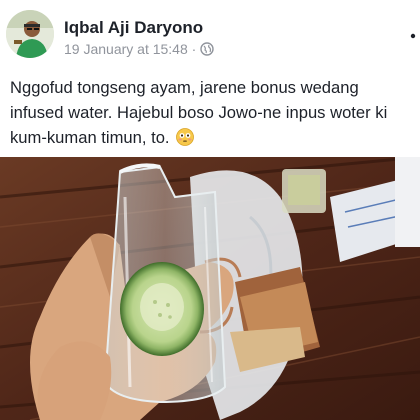 The width and height of the screenshot is (420, 420). Describe the element at coordinates (130, 49) in the screenshot. I see `post-timestamp: 19 January at 15:48 ·` at that location.